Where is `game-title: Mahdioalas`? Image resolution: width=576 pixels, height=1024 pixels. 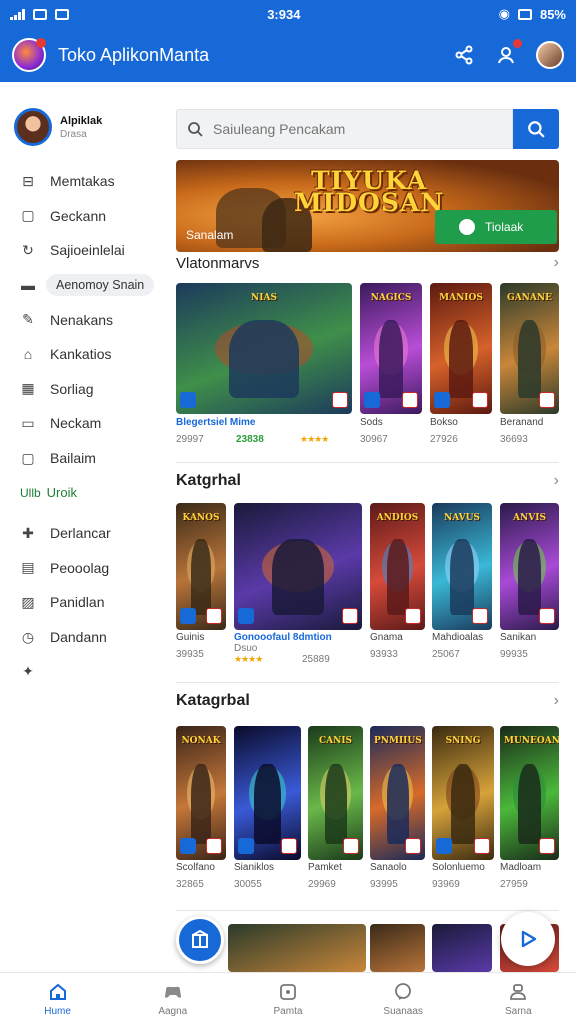 game-title: Mahdioalas is located at coordinates (458, 637).